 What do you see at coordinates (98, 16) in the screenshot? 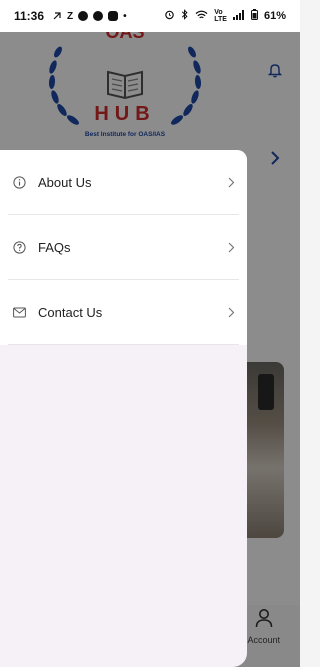
I see `whatsapp-icon` at bounding box center [98, 16].